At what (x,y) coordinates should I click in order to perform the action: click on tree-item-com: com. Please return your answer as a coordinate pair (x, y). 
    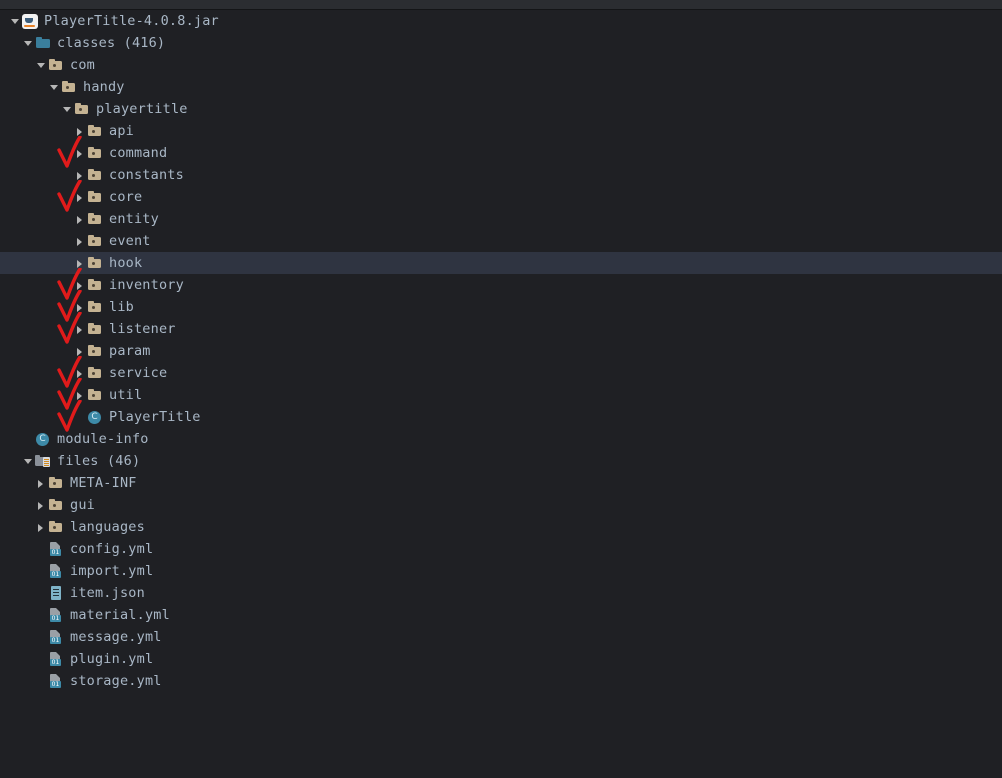
    Looking at the image, I should click on (501, 65).